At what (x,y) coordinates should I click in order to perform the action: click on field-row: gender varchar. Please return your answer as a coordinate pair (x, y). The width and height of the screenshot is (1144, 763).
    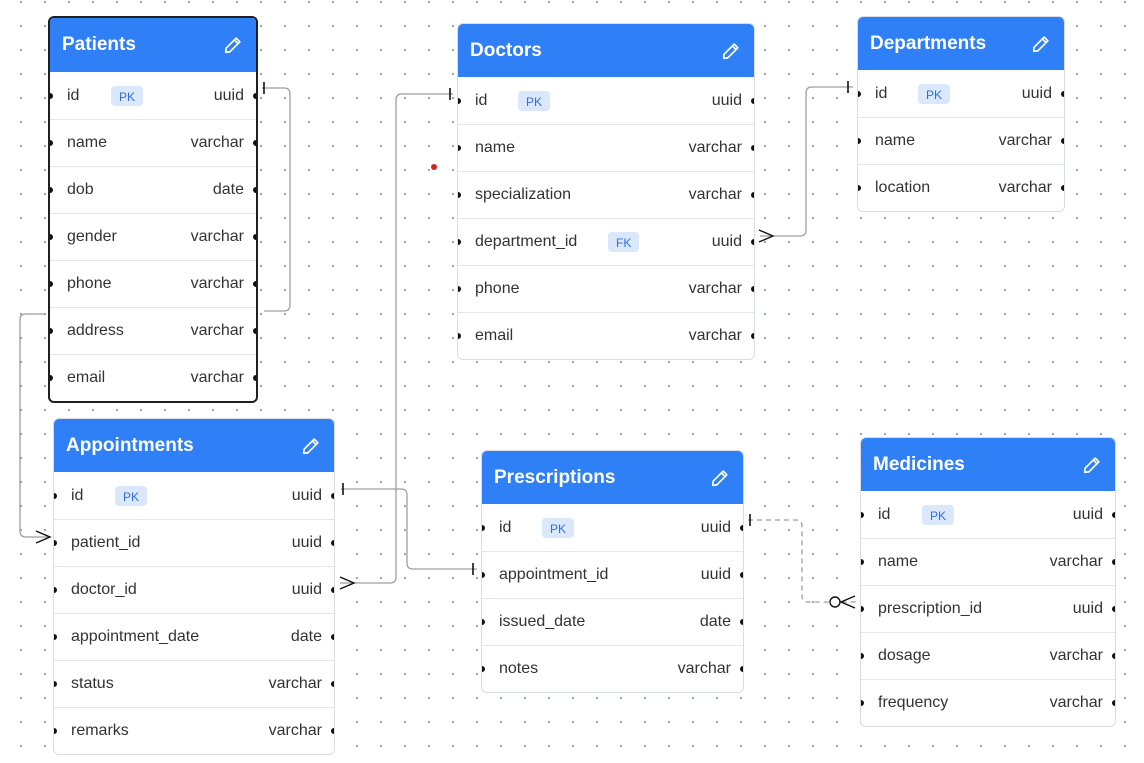
    Looking at the image, I should click on (153, 236).